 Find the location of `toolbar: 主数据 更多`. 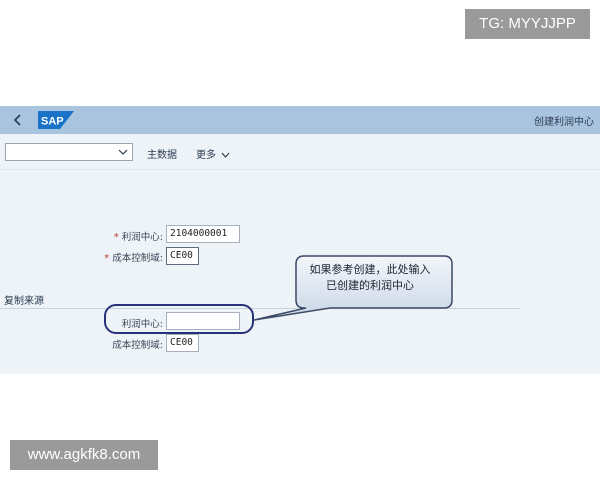

toolbar: 主数据 更多 is located at coordinates (300, 152).